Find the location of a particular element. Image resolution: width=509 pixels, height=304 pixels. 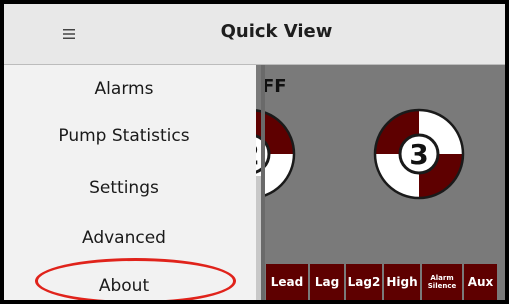

page-title: Quick View is located at coordinates (276, 31).